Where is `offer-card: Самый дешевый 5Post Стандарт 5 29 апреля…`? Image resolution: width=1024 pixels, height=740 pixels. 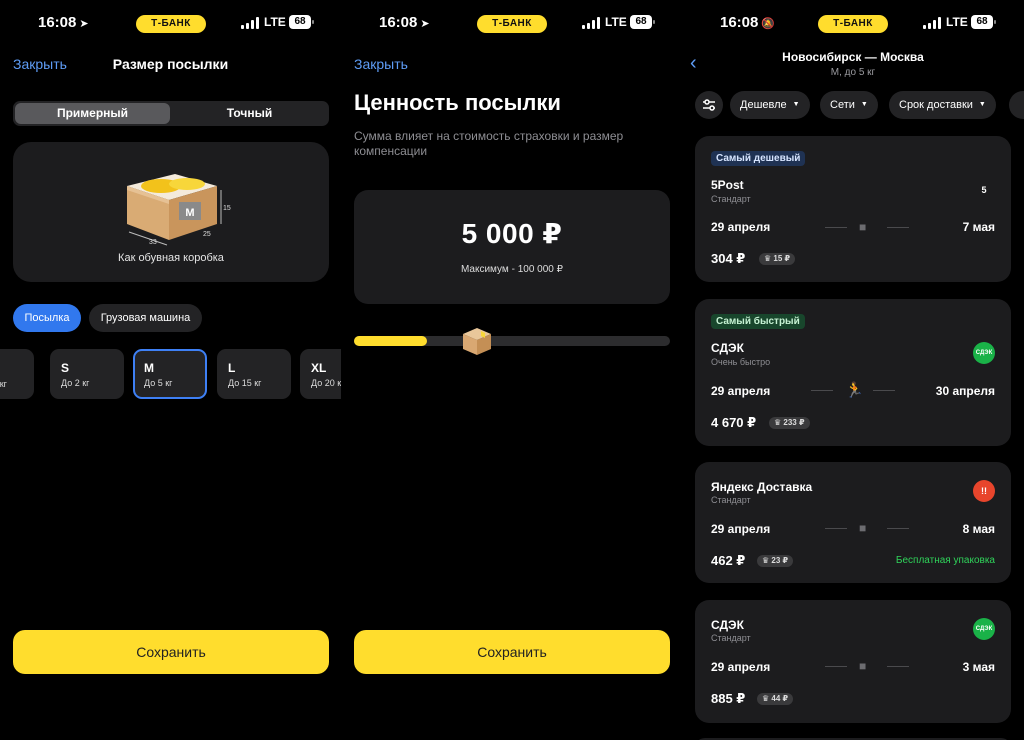 offer-card: Самый дешевый 5Post Стандарт 5 29 апреля… is located at coordinates (853, 209).